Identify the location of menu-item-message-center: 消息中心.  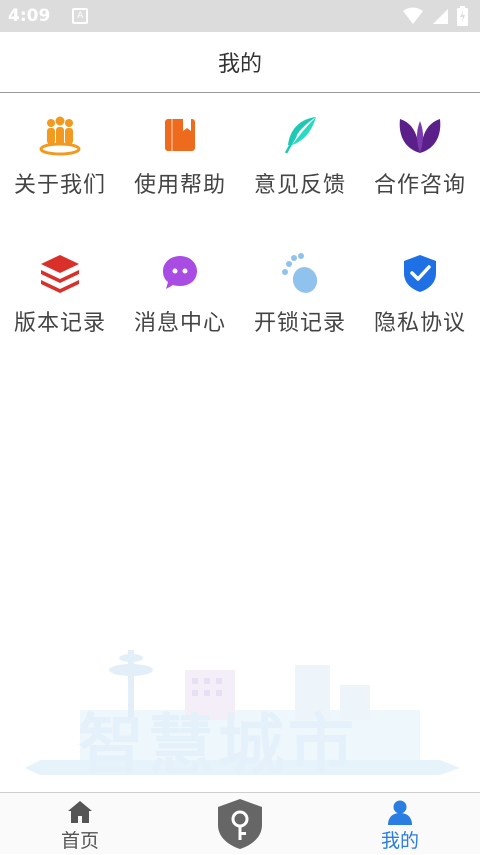
(180, 294).